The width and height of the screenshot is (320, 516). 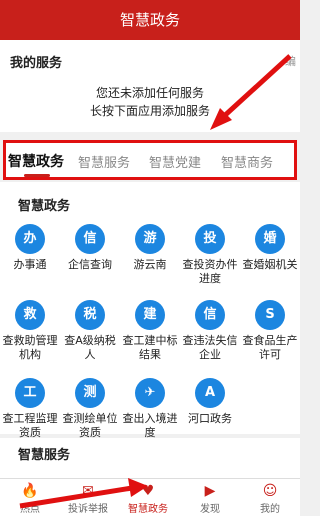 I want to click on empty-hint-line1: 您还未添加任何服务, so click(x=149, y=93).